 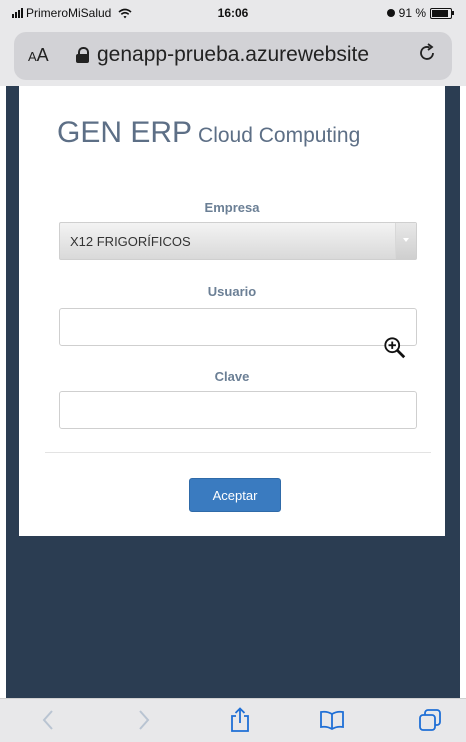 I want to click on tabs-icon, so click(x=430, y=720).